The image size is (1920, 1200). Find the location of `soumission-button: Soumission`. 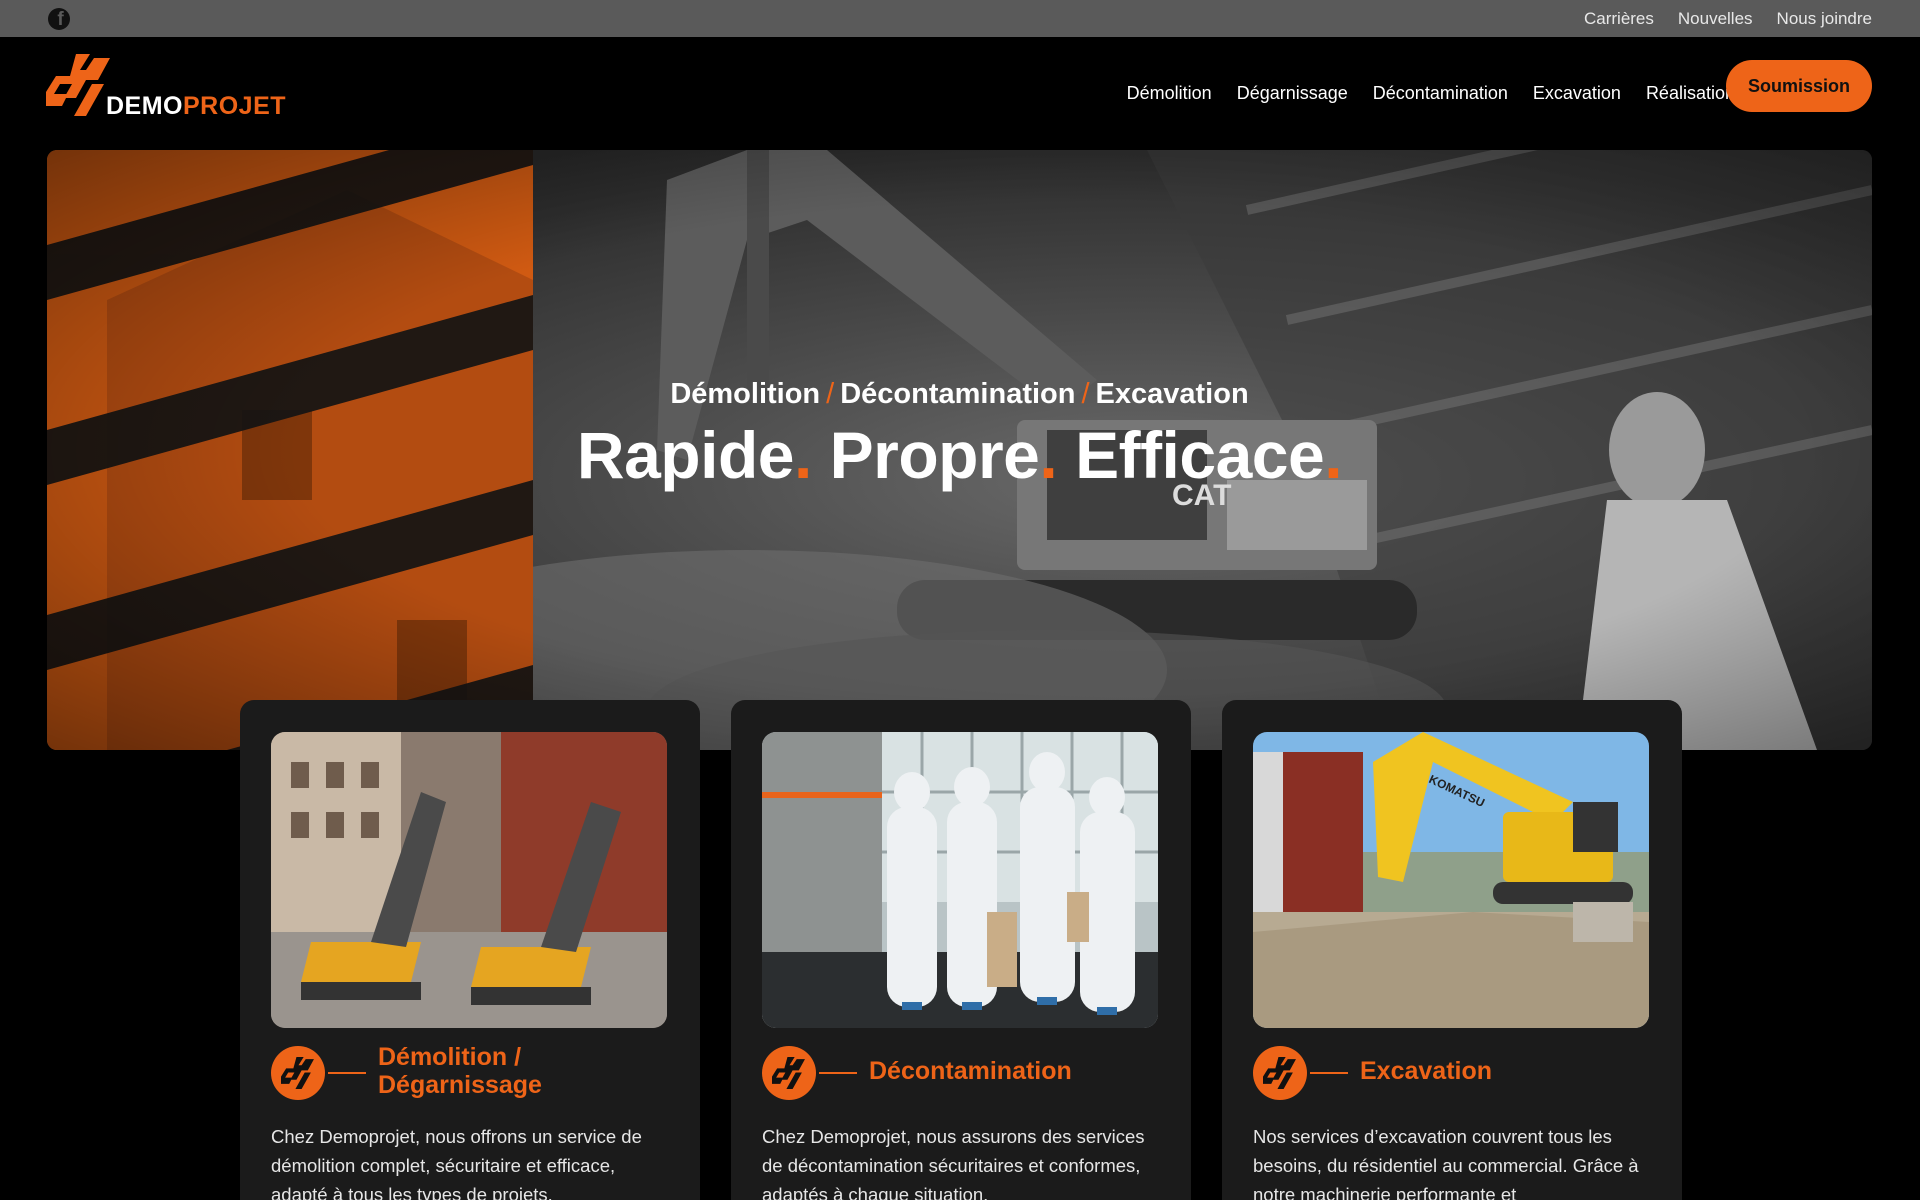

soumission-button: Soumission is located at coordinates (1799, 86).